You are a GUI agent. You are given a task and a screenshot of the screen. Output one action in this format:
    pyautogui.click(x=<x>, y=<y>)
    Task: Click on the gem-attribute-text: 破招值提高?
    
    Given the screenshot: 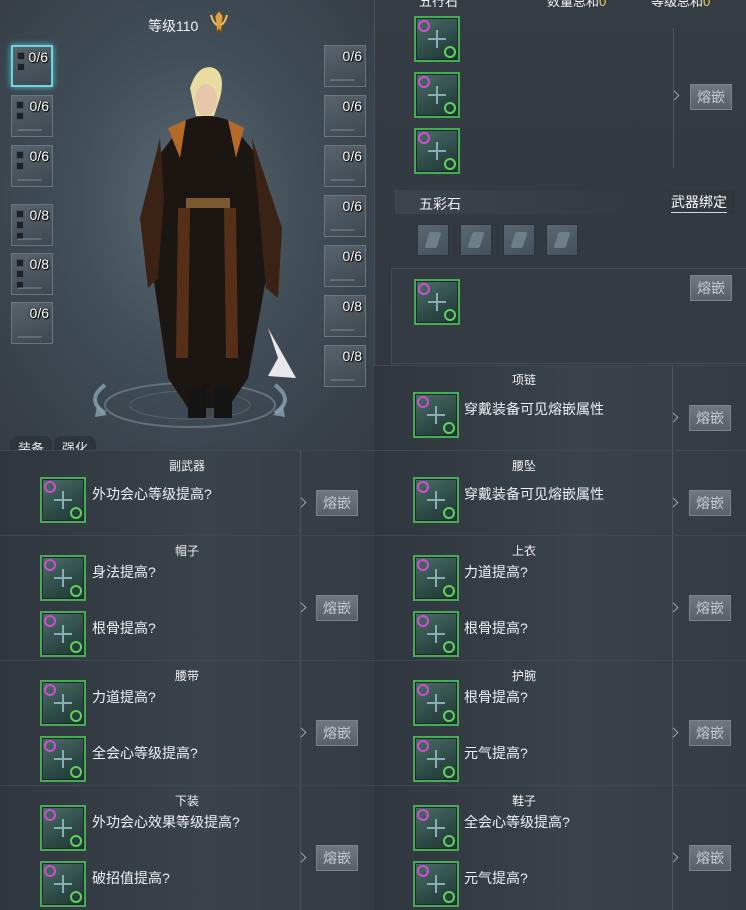 What is the action you would take?
    pyautogui.click(x=131, y=878)
    